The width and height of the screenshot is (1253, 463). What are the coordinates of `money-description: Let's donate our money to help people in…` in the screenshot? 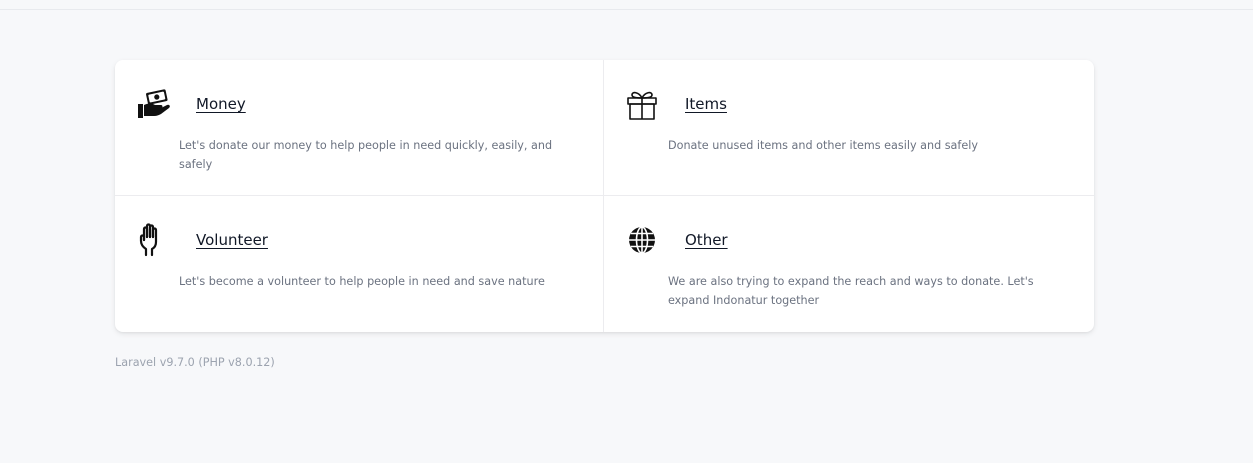 It's located at (366, 155).